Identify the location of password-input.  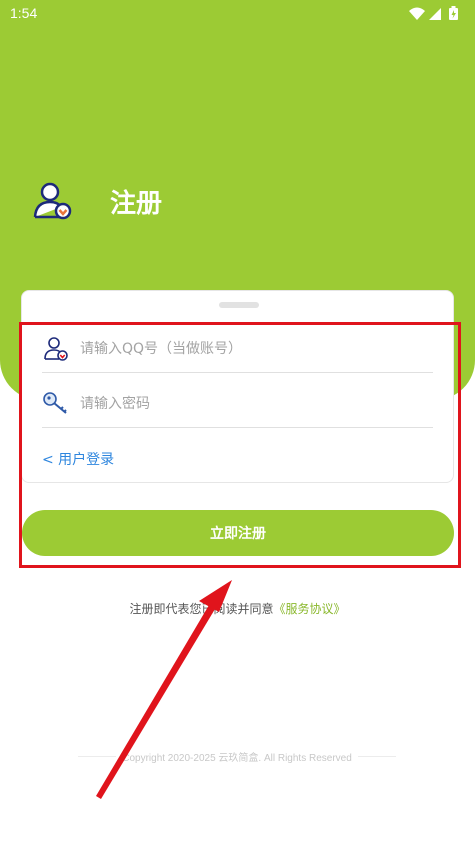
(245, 404).